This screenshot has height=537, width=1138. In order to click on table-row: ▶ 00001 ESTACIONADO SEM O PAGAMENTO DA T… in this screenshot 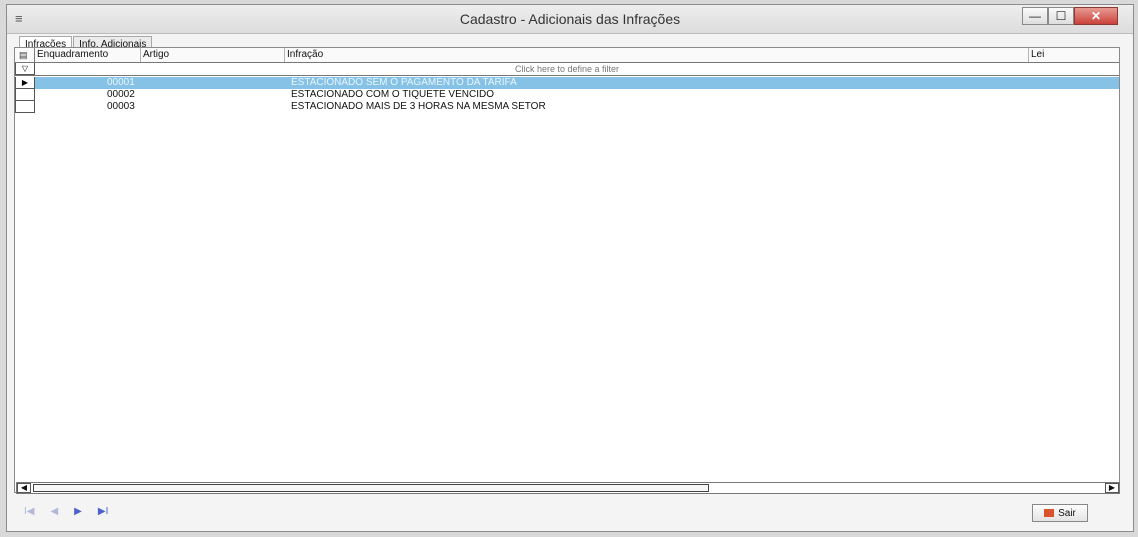, I will do `click(567, 83)`.